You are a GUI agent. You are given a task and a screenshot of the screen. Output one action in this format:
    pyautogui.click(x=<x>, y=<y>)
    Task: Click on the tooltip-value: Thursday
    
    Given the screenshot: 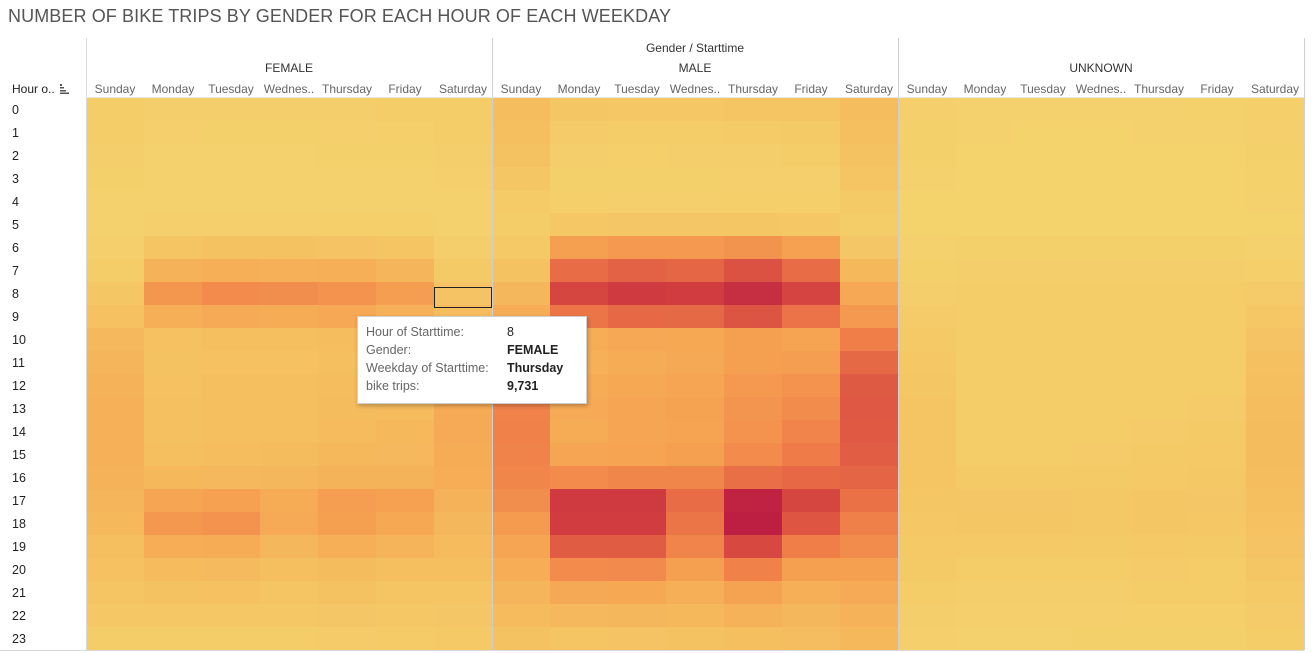 What is the action you would take?
    pyautogui.click(x=535, y=368)
    